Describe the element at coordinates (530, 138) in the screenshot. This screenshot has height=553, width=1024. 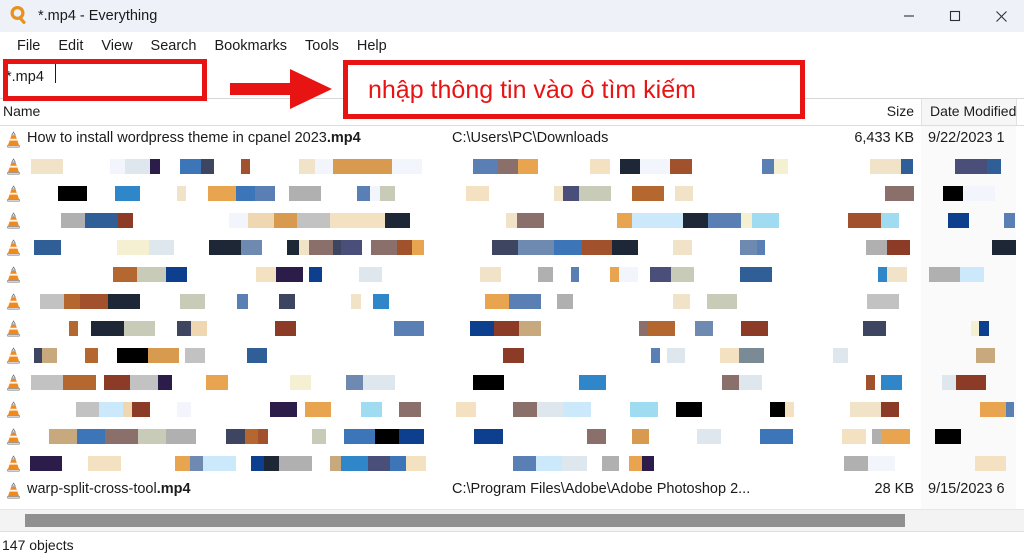
I see `file-path-cell: C:\Users\PC\Downloads` at that location.